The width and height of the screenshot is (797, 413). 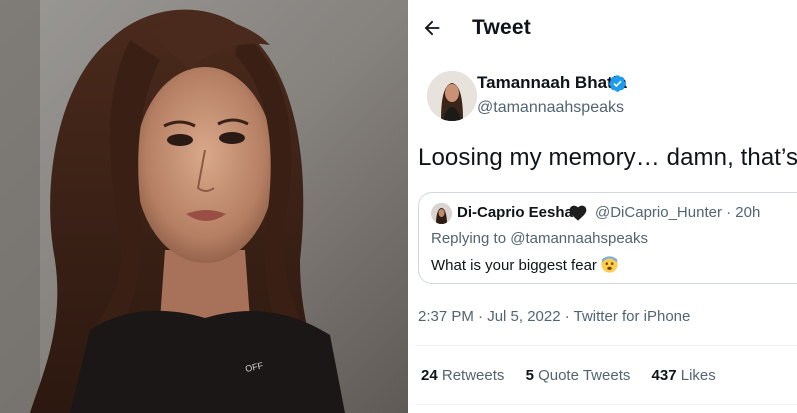 I want to click on quoted-author-avatar, so click(x=441, y=213).